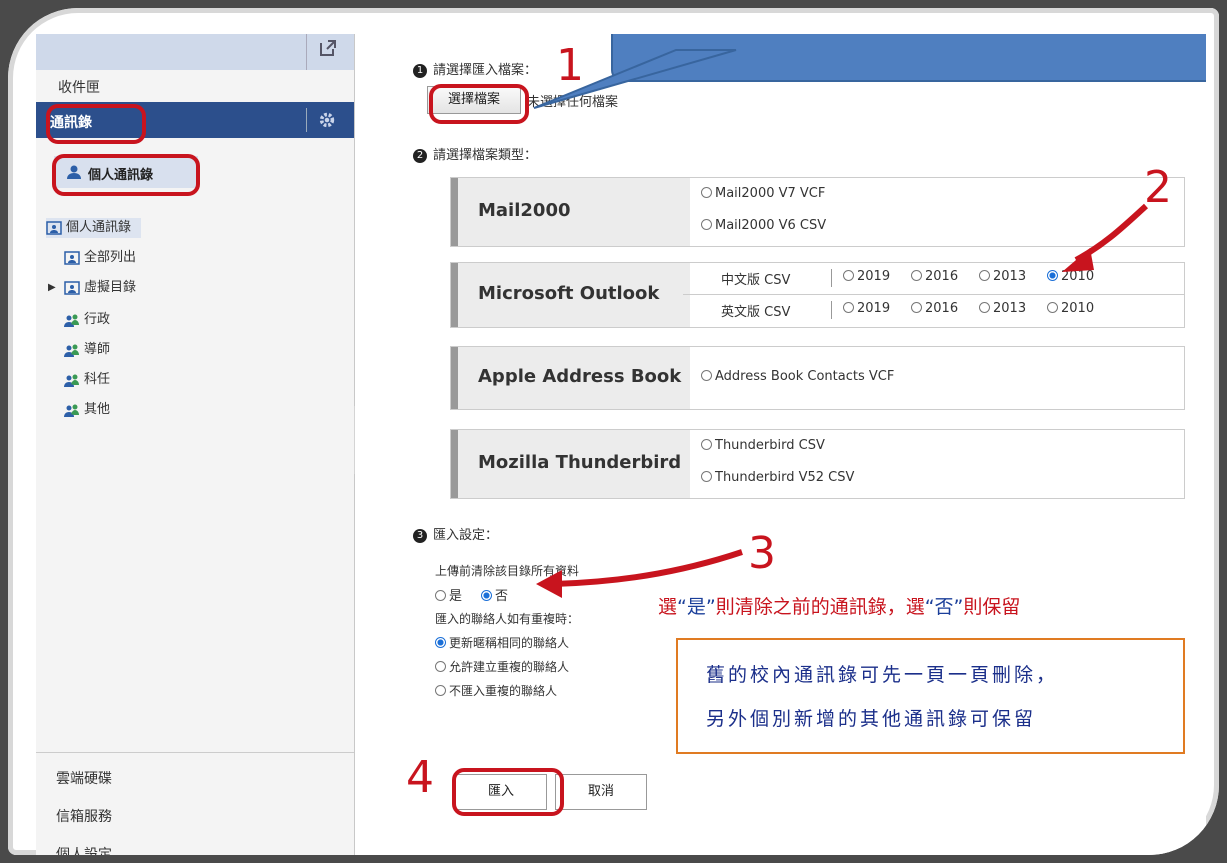 This screenshot has width=1227, height=863. I want to click on note-box-line-1: 舊的校內通訊錄可先一頁一頁刪除，, so click(882, 675).